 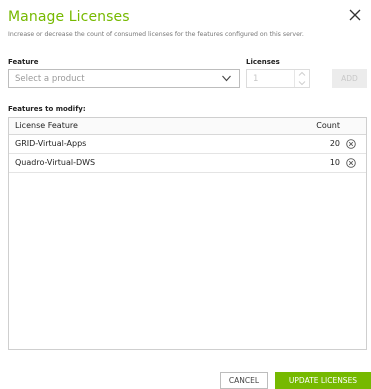 What do you see at coordinates (323, 380) in the screenshot?
I see `update-licenses-button: UPDATE LICENSES` at bounding box center [323, 380].